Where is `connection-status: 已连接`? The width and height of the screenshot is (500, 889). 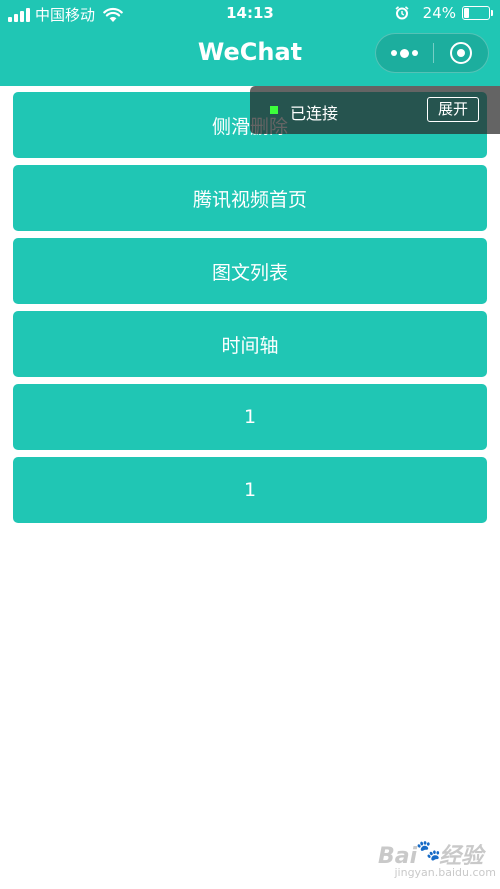
connection-status: 已连接 is located at coordinates (314, 113).